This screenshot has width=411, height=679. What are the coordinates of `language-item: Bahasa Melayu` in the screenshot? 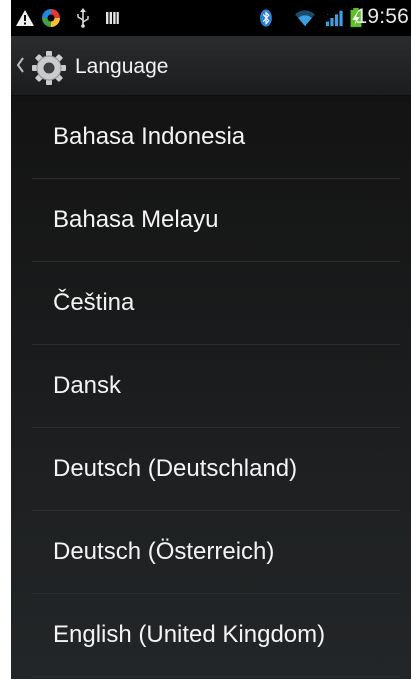 It's located at (211, 220).